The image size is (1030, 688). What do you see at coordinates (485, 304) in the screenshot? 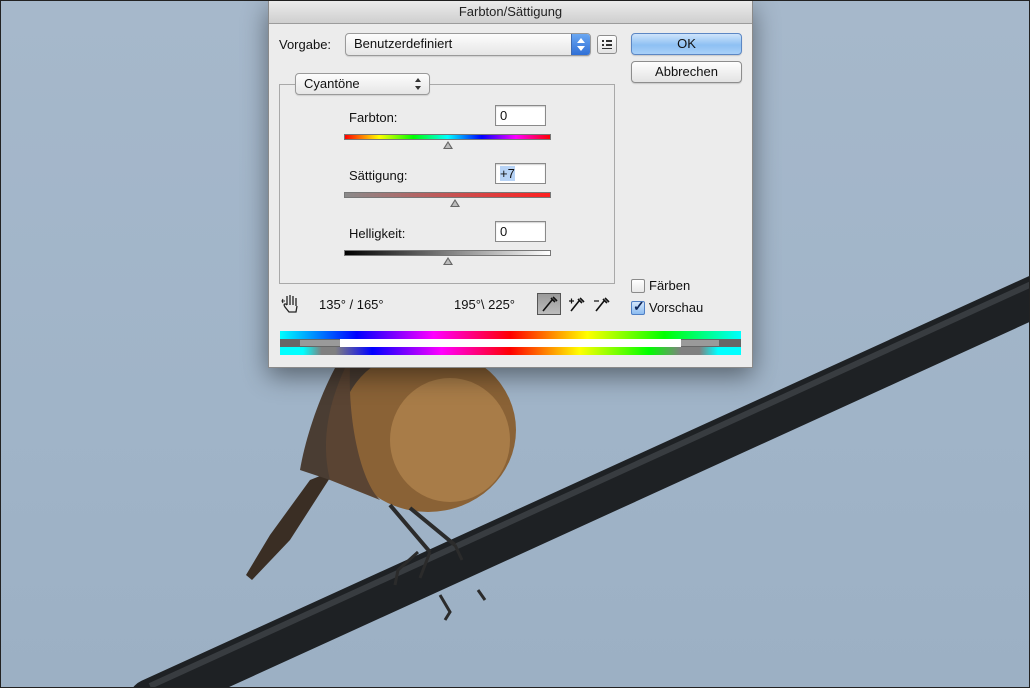
I see `range-right-readout: 195°\ 225°` at bounding box center [485, 304].